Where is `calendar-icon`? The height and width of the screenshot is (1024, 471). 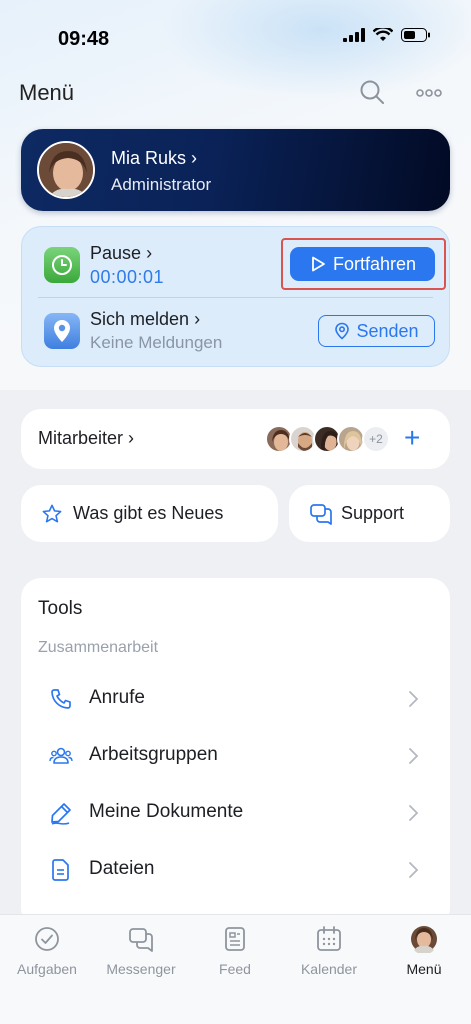
calendar-icon is located at coordinates (329, 938).